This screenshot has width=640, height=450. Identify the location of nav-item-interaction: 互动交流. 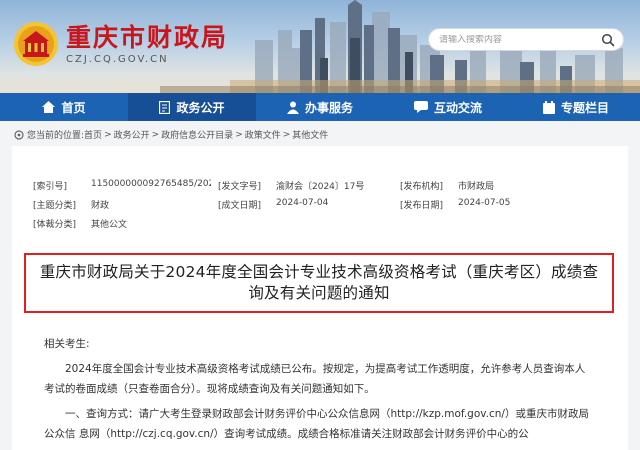
(448, 107).